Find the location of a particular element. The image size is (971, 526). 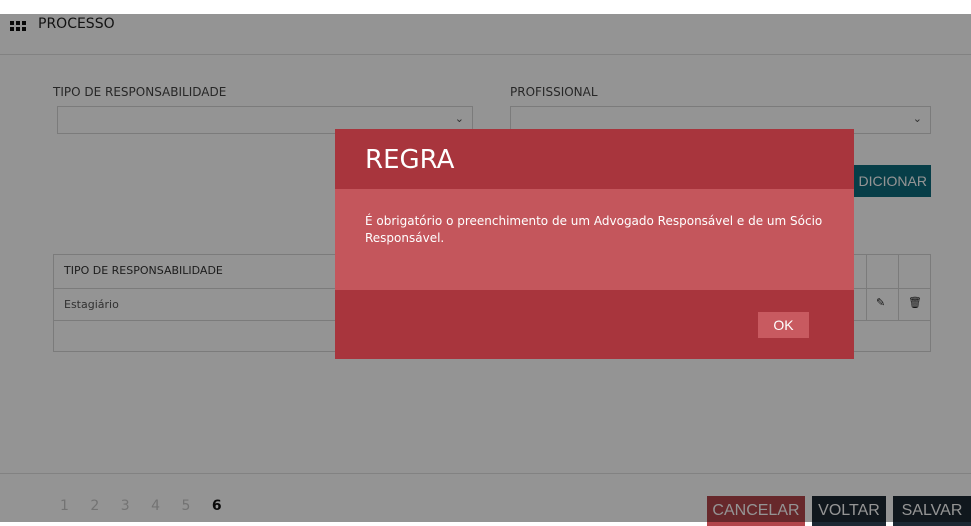

dialog-title: REGRA is located at coordinates (410, 160).